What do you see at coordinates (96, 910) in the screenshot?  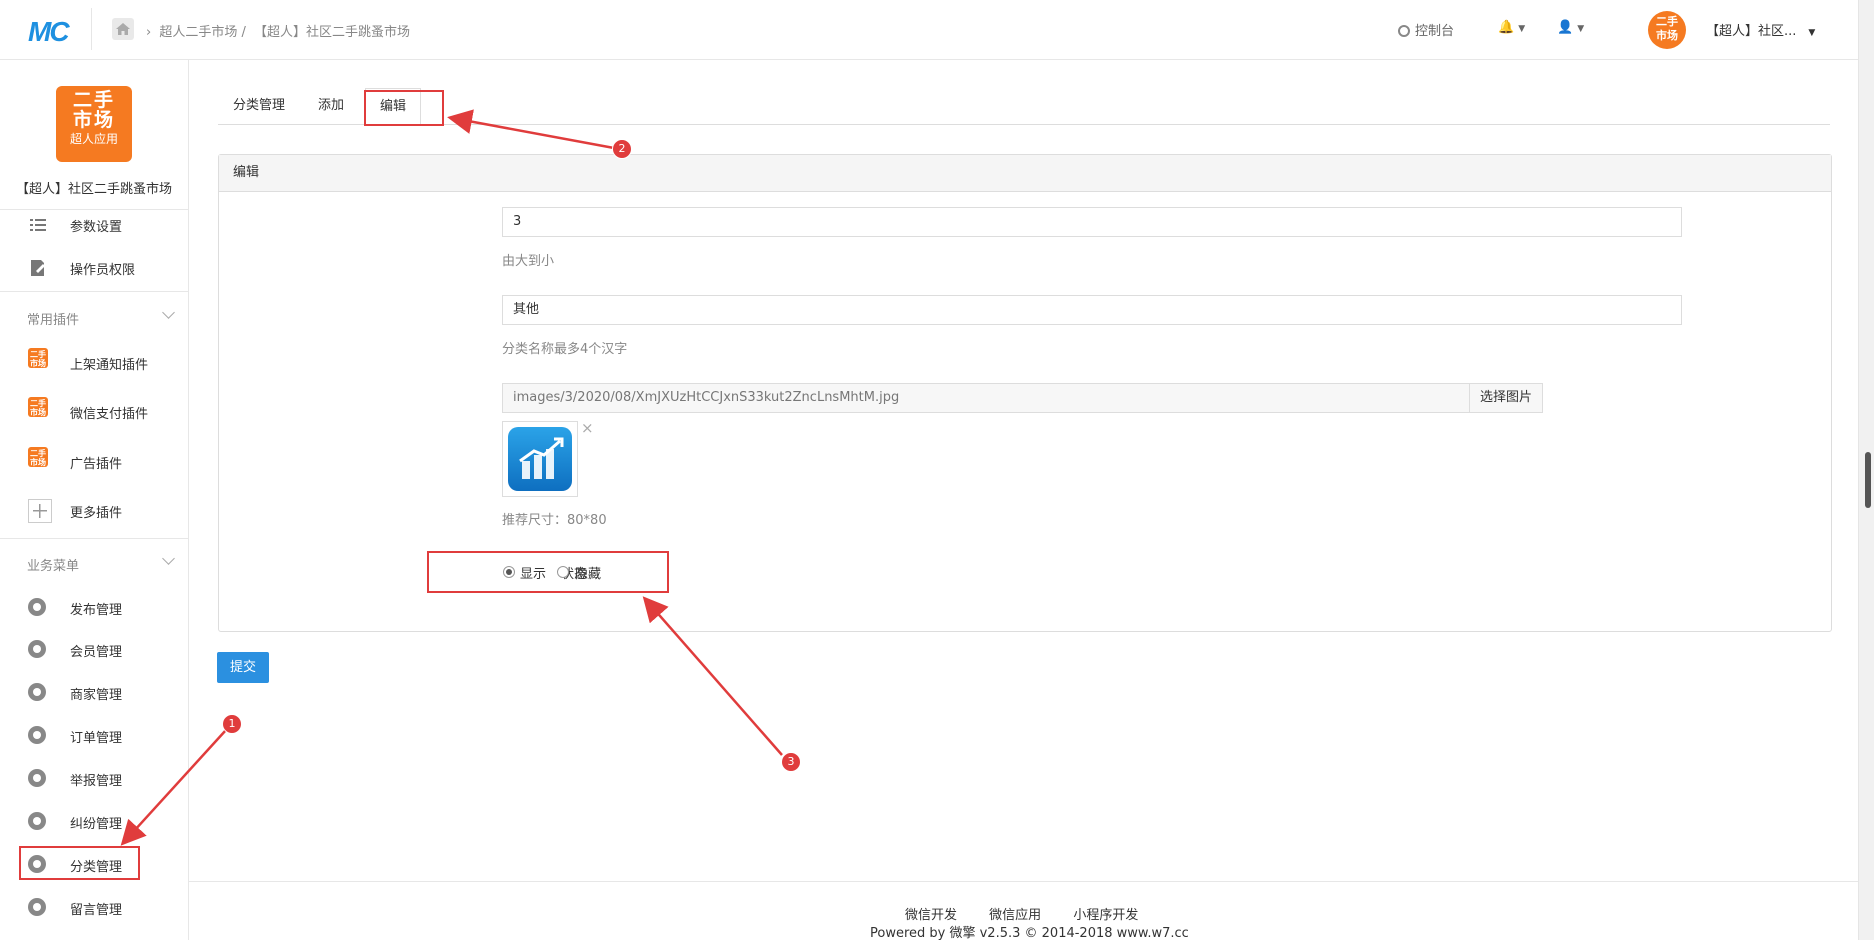 I see `sidebar-item-label: 留言管理` at bounding box center [96, 910].